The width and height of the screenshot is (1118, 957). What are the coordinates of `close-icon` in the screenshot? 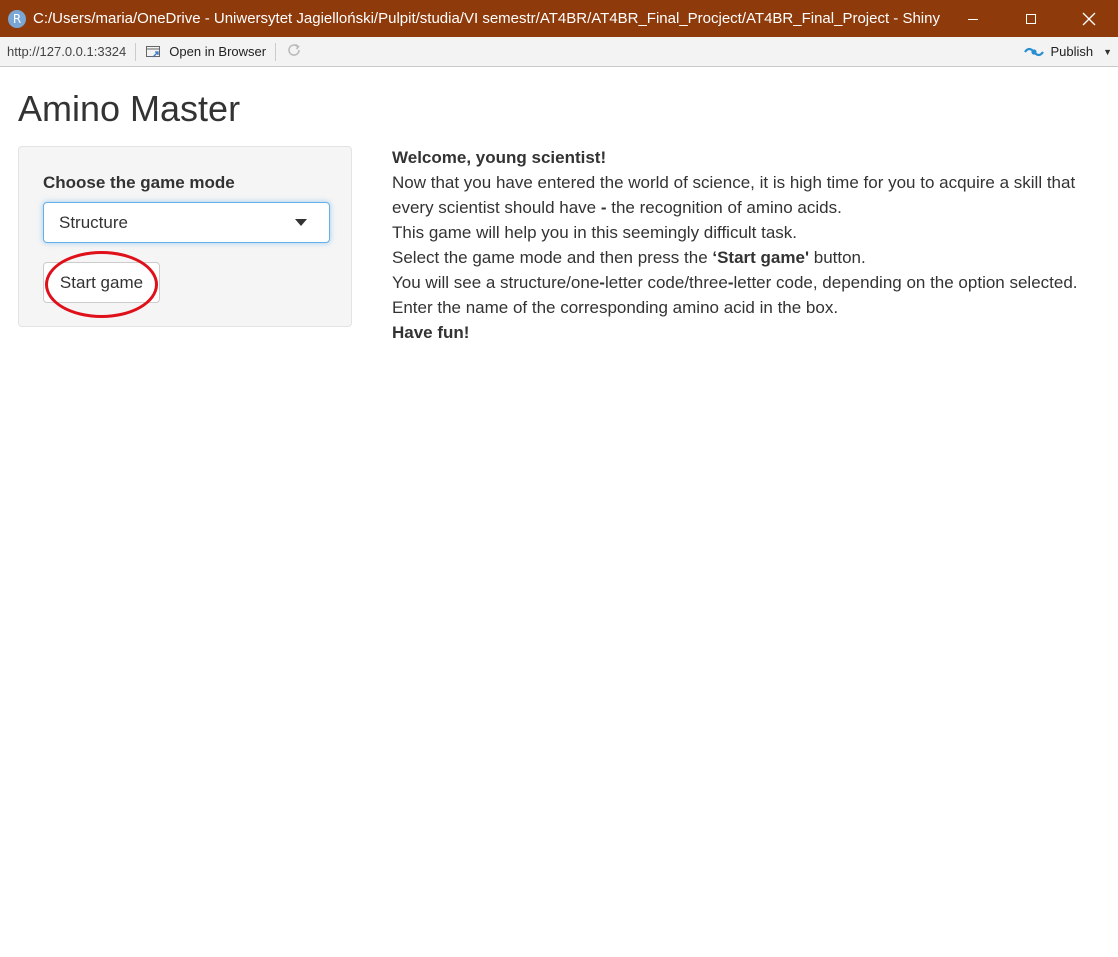 It's located at (1089, 18).